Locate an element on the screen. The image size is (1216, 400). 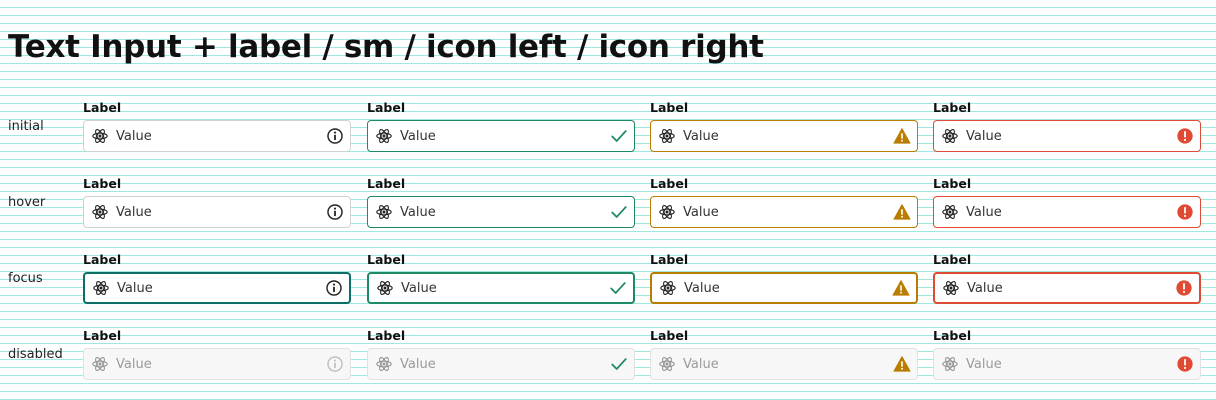
state-label-initial: initial is located at coordinates (26, 126).